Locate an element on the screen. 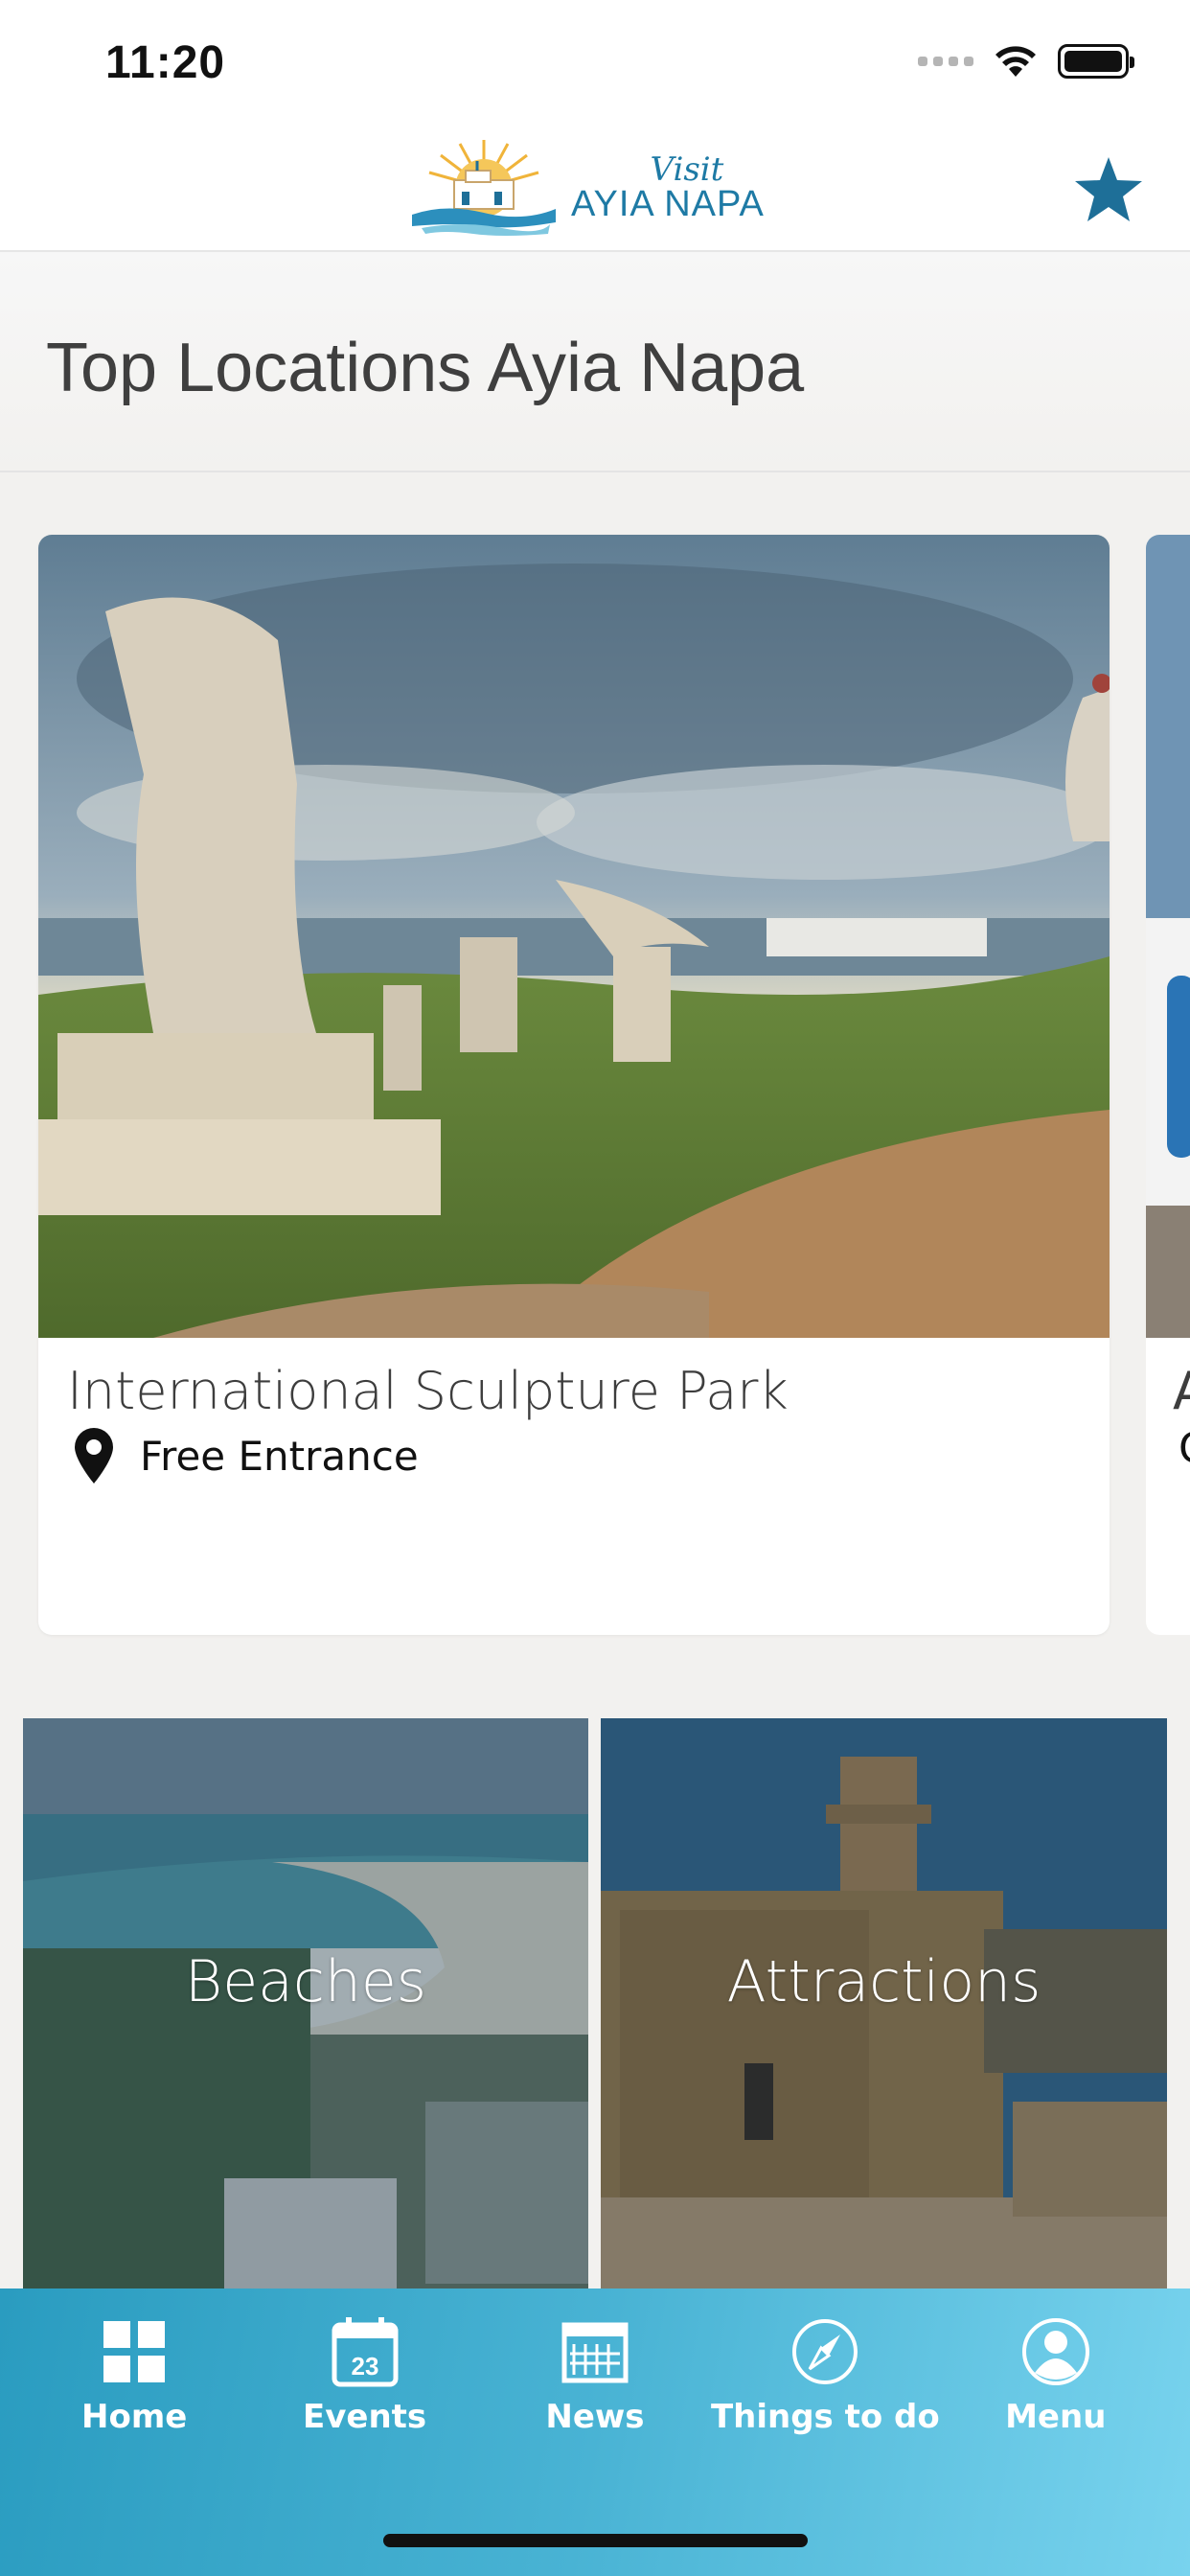  status-bar: 11:20 is located at coordinates (595, 63).